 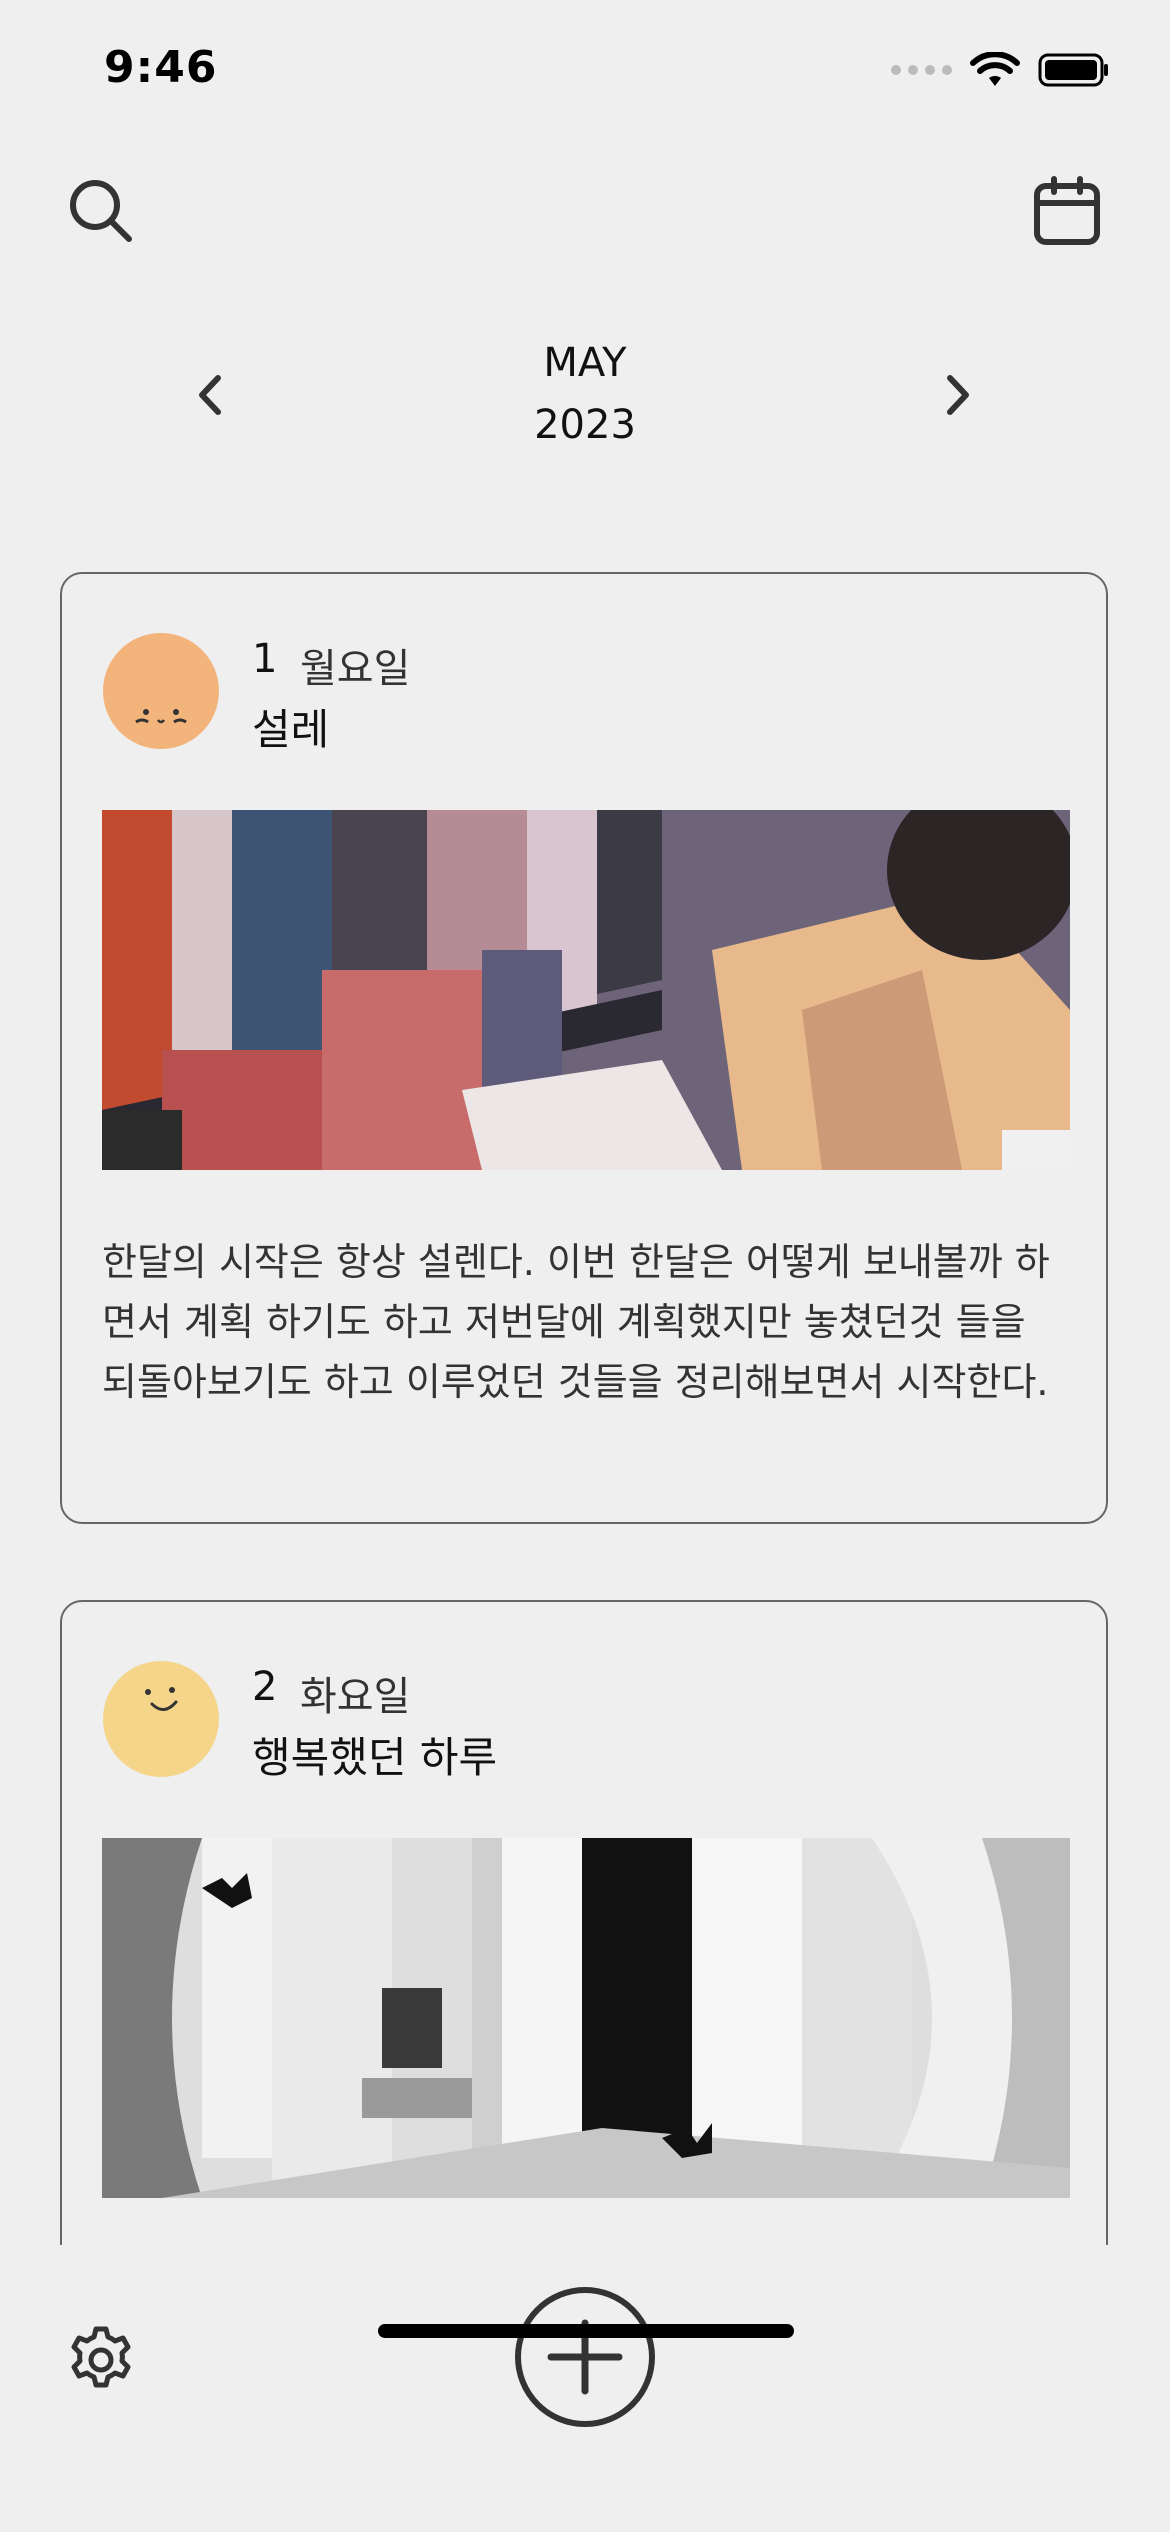 What do you see at coordinates (1073, 70) in the screenshot?
I see `battery-icon` at bounding box center [1073, 70].